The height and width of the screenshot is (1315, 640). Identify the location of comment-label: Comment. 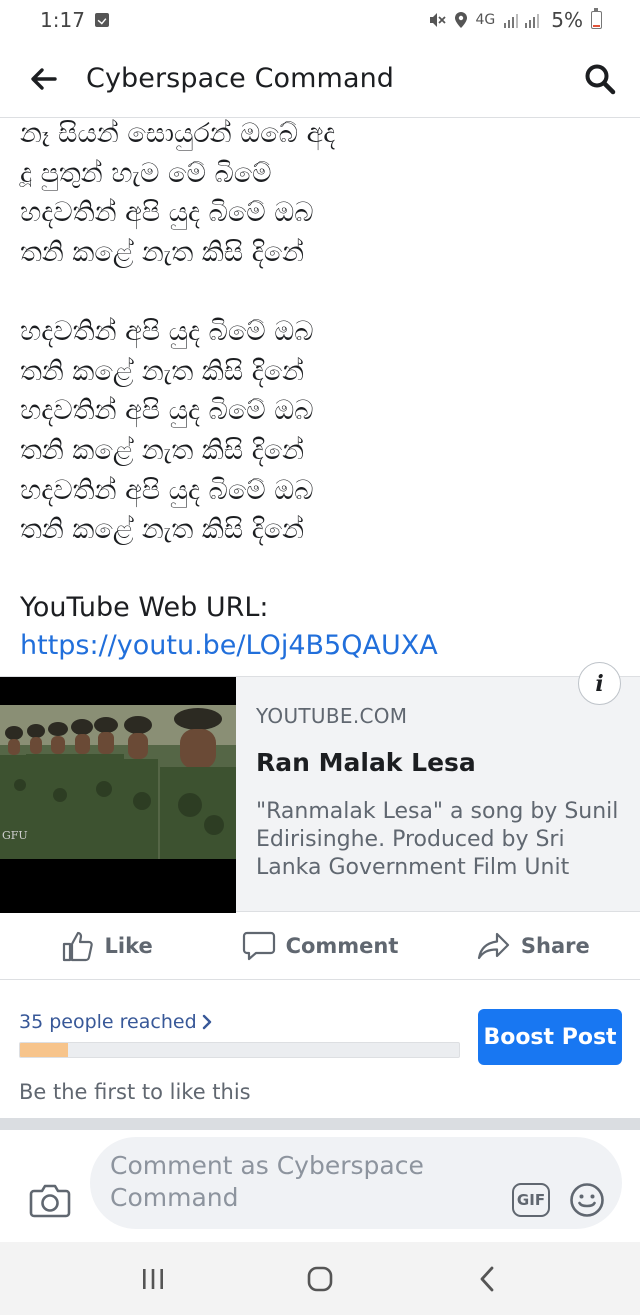
(342, 945).